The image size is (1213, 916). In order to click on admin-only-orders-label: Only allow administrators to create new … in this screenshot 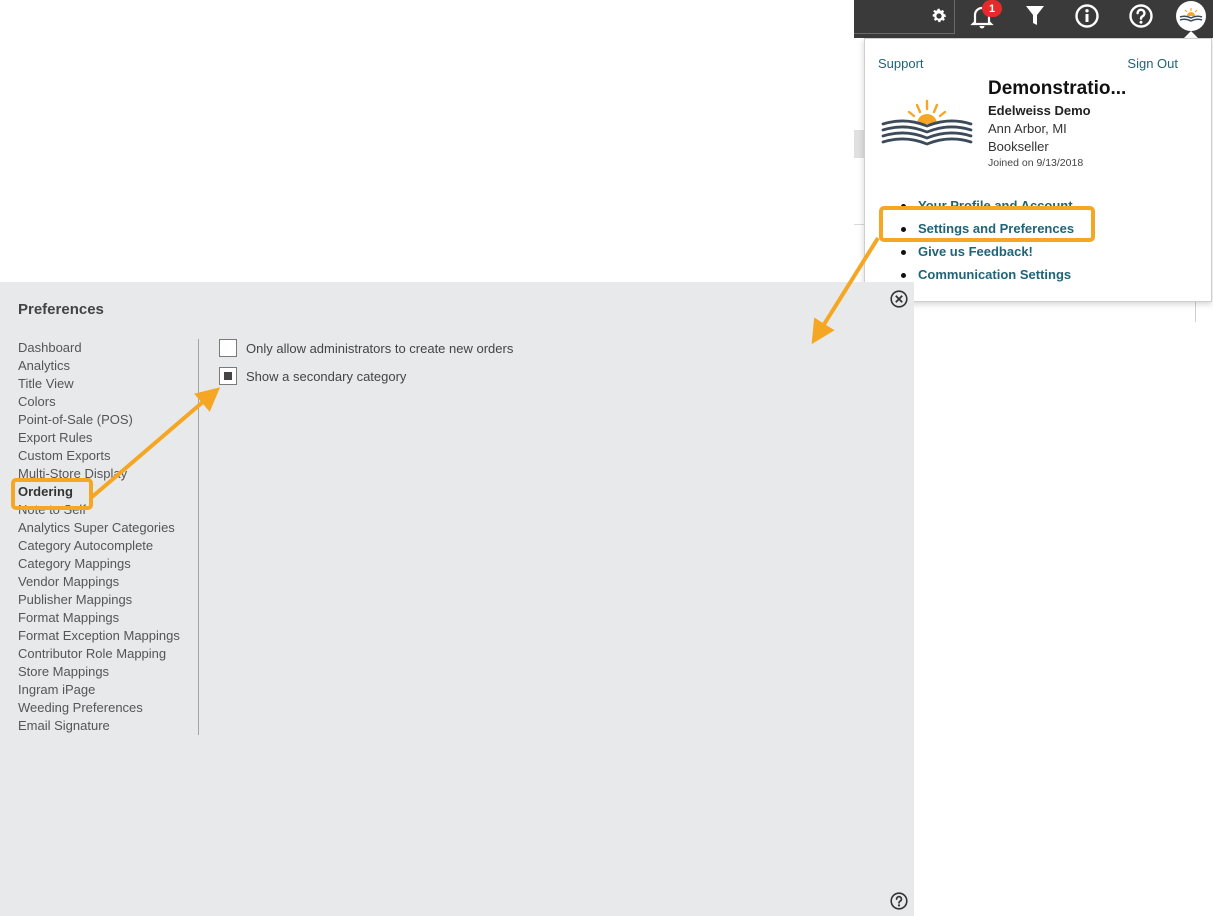, I will do `click(380, 348)`.